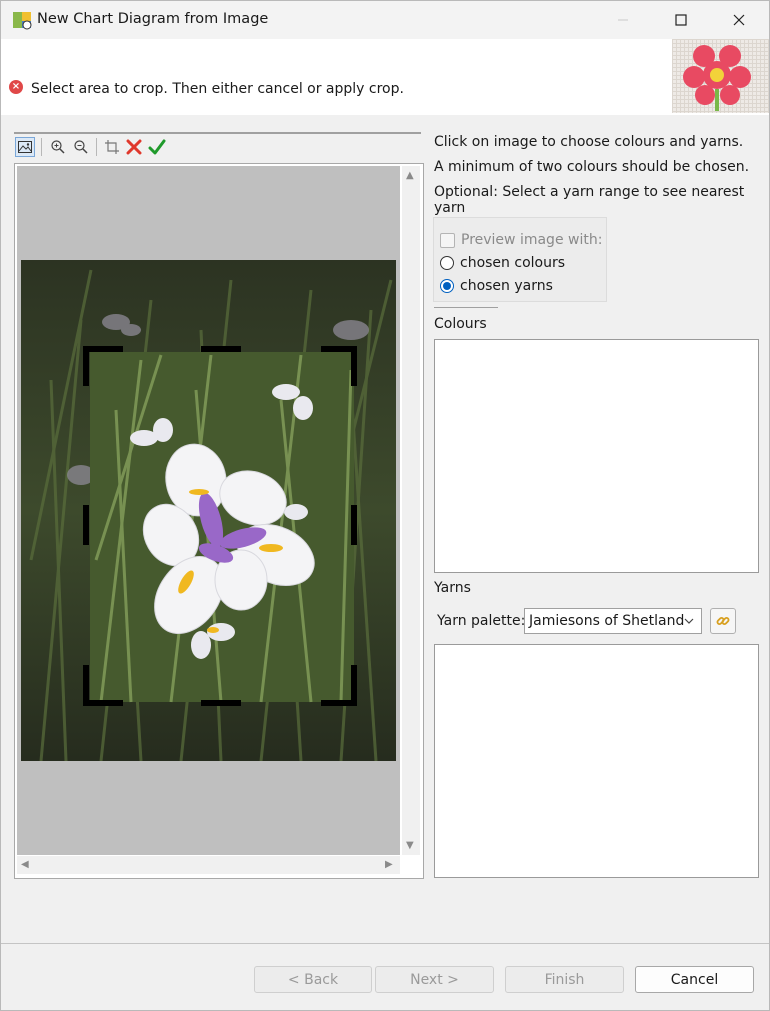  I want to click on image-icon, so click(25, 147).